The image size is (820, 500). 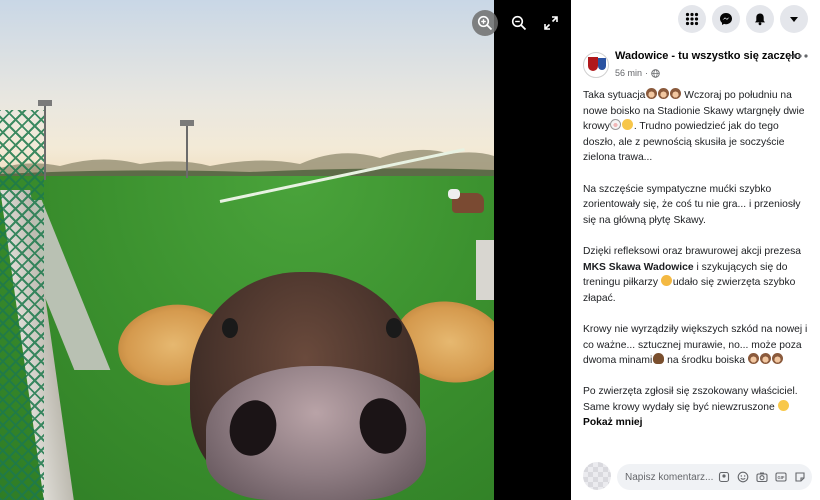 I want to click on zoom-out-icon, so click(x=519, y=23).